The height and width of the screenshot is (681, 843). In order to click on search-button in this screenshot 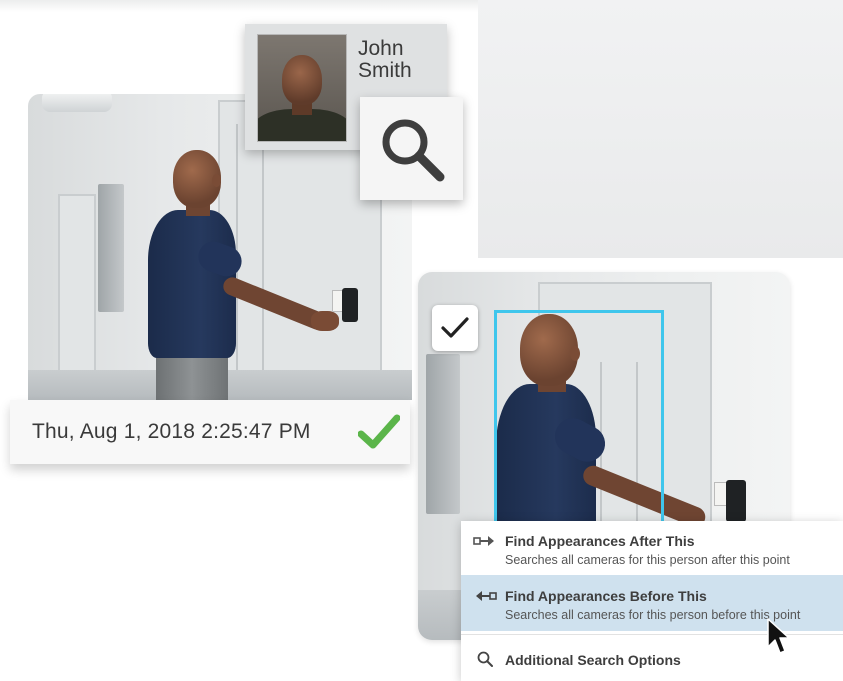, I will do `click(411, 148)`.